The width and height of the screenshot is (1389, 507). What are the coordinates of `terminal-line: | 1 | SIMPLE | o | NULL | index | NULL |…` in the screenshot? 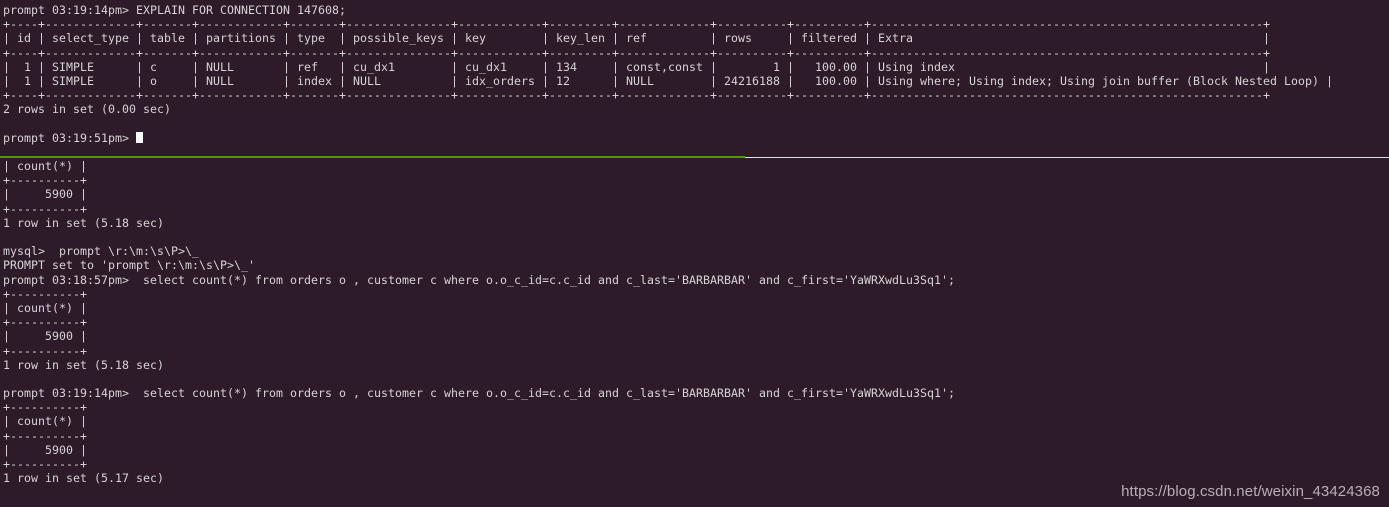 It's located at (668, 80).